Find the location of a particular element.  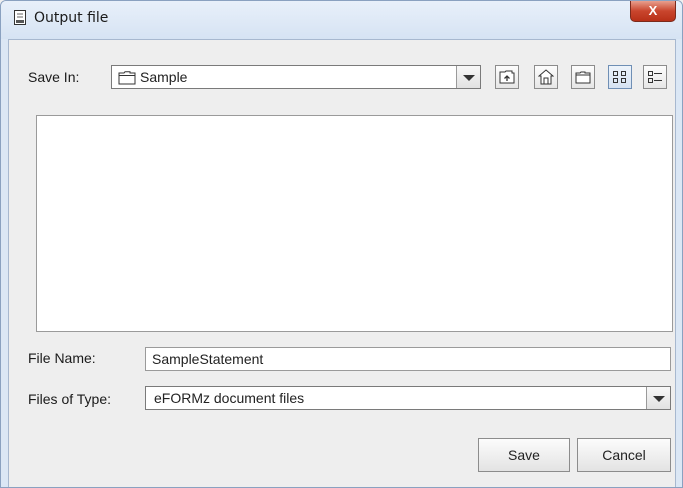

title-bar: Output file X is located at coordinates (341, 20).